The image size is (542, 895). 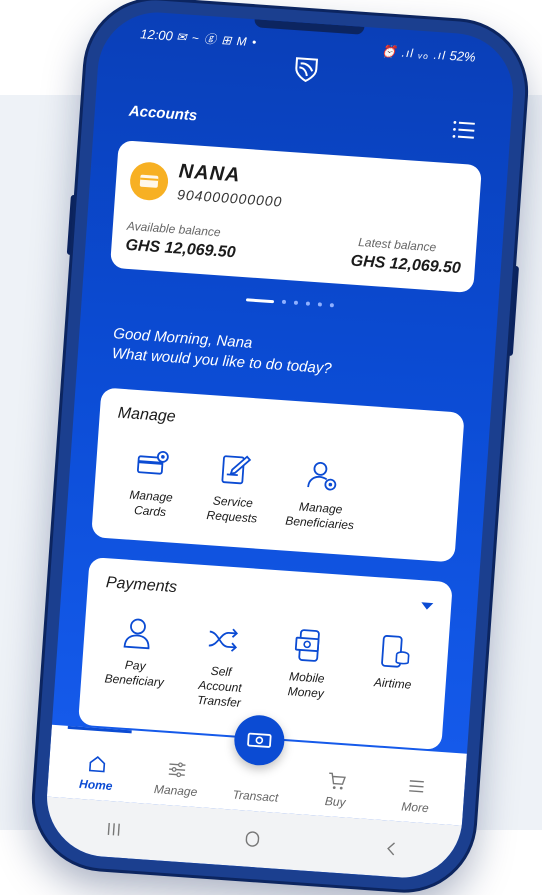 I want to click on user-icon, so click(x=136, y=634).